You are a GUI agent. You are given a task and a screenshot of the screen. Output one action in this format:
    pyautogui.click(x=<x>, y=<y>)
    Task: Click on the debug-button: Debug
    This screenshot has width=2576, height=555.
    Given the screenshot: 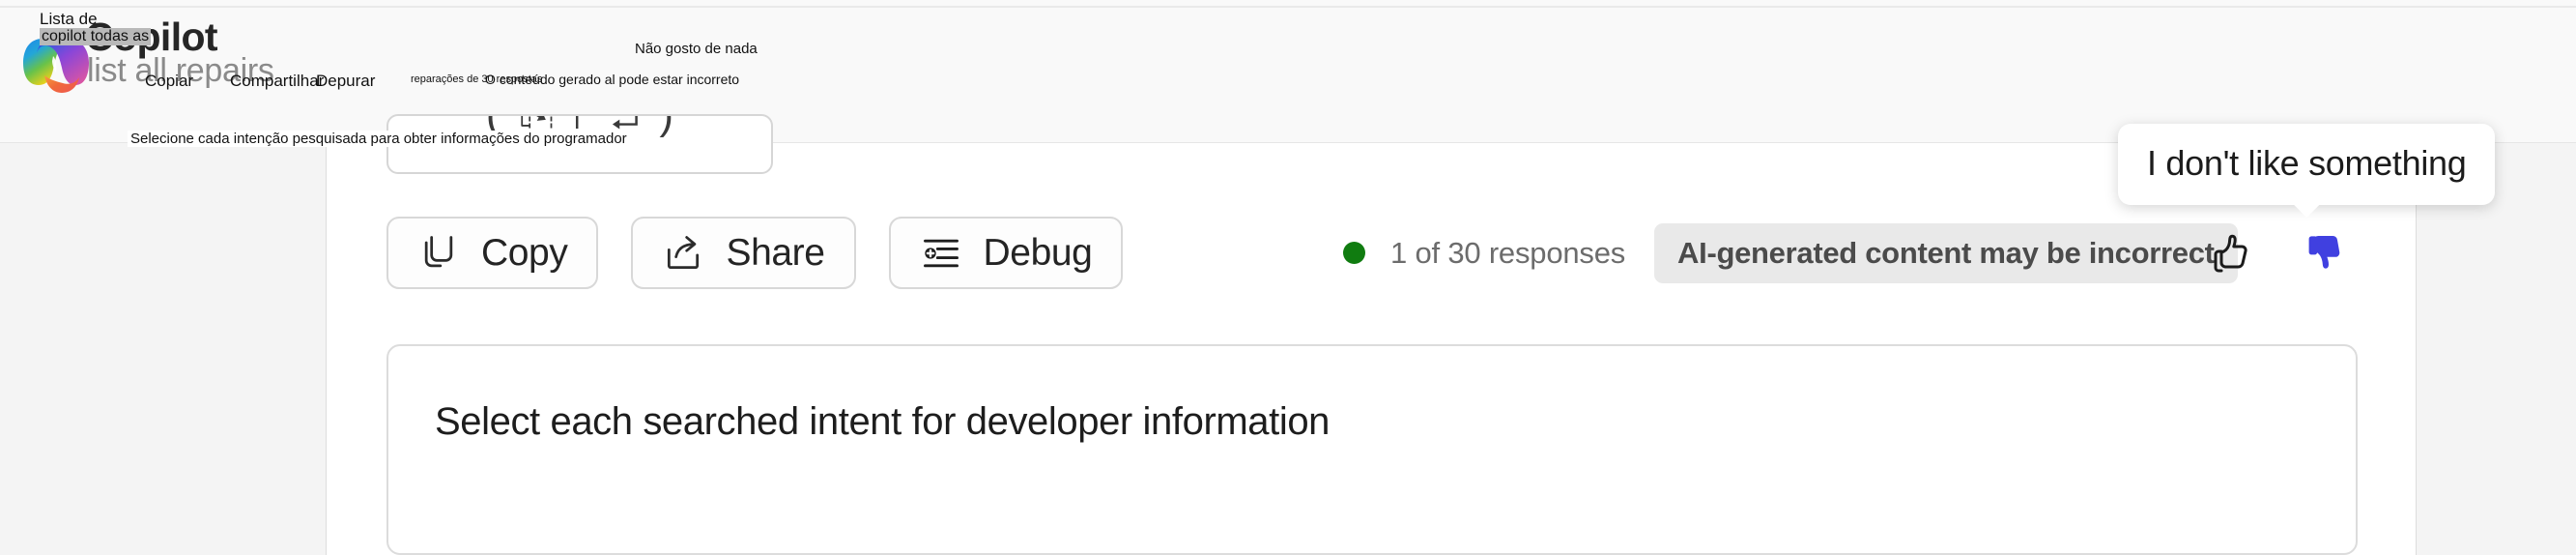 What is the action you would take?
    pyautogui.click(x=1006, y=253)
    